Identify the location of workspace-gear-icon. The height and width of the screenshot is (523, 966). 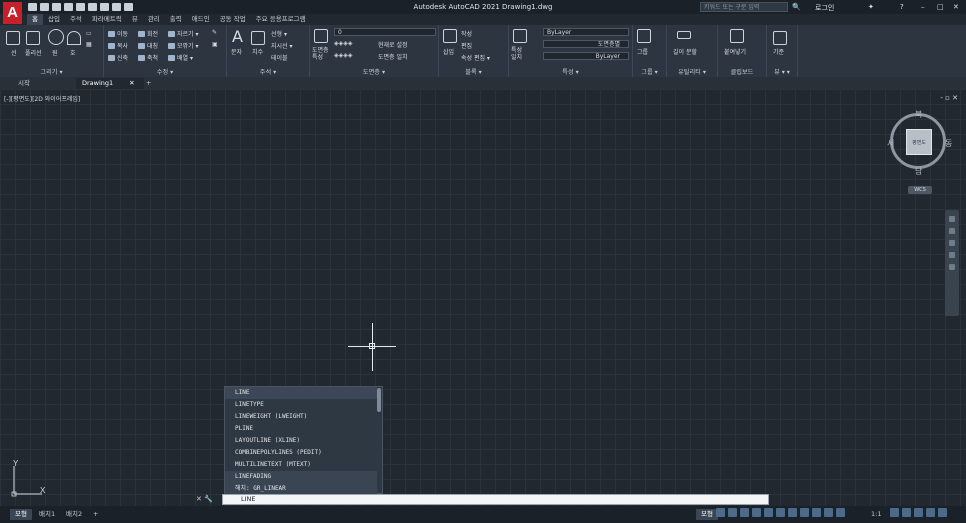
(894, 512).